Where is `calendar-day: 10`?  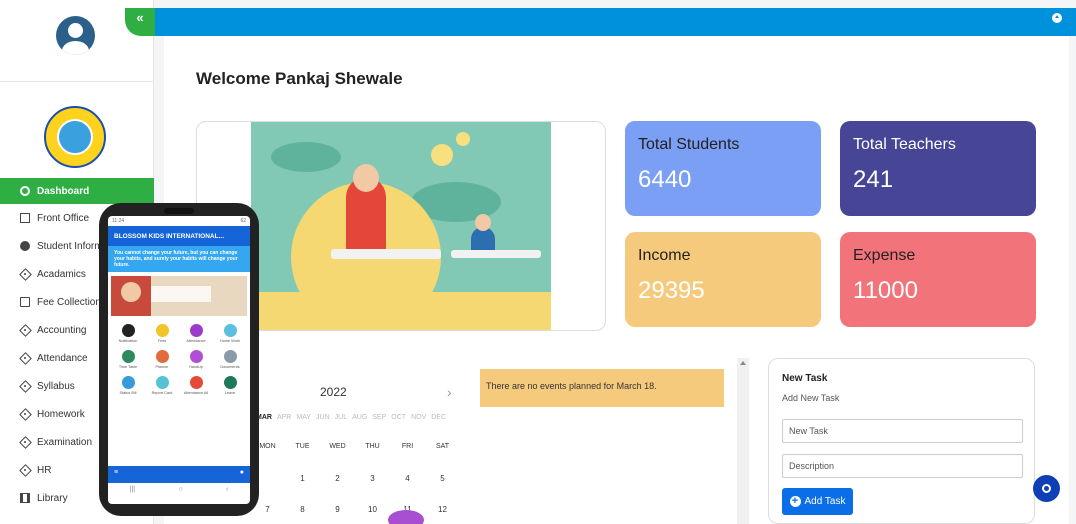
calendar-day: 10 is located at coordinates (372, 509).